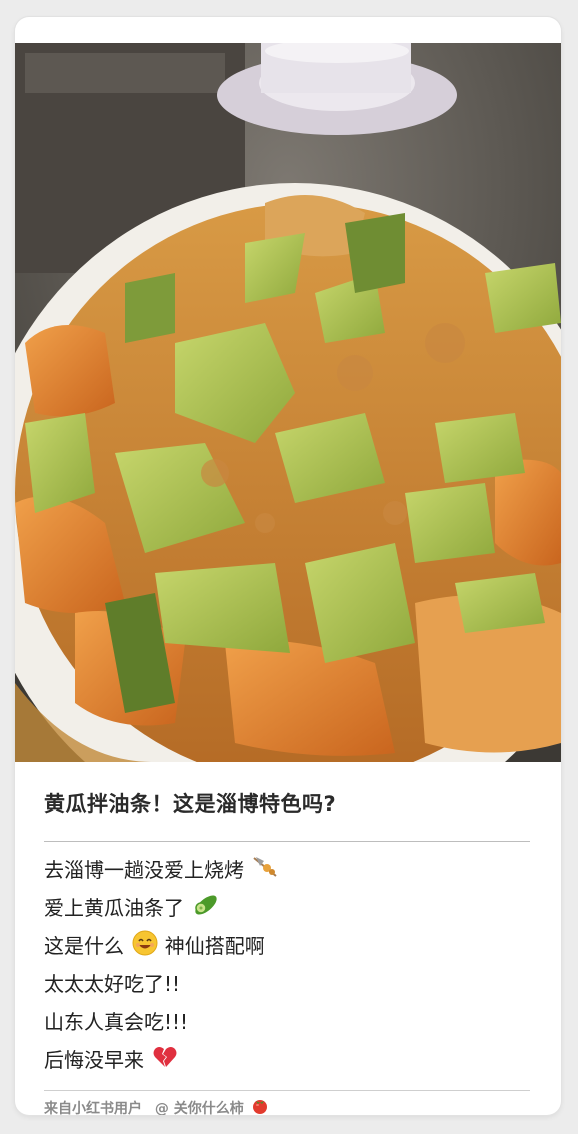 Image resolution: width=578 pixels, height=1134 pixels. What do you see at coordinates (199, 1108) in the screenshot?
I see `footer-user: @ 关你什么柿` at bounding box center [199, 1108].